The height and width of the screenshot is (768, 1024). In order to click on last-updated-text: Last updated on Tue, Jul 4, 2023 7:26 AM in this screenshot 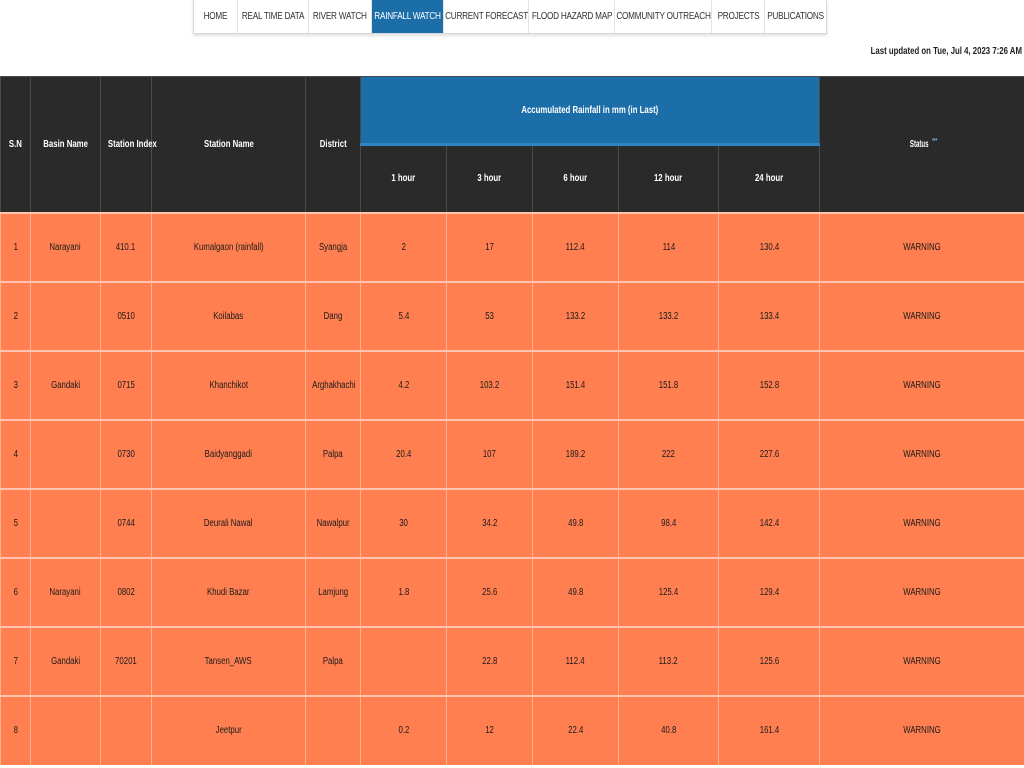, I will do `click(946, 51)`.